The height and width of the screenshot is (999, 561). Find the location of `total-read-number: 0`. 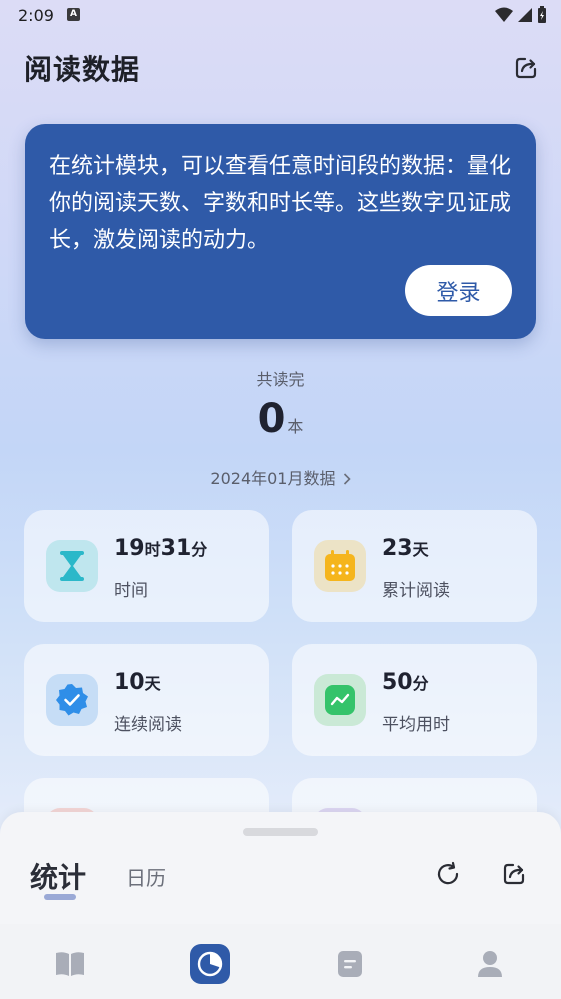

total-read-number: 0 is located at coordinates (271, 419).